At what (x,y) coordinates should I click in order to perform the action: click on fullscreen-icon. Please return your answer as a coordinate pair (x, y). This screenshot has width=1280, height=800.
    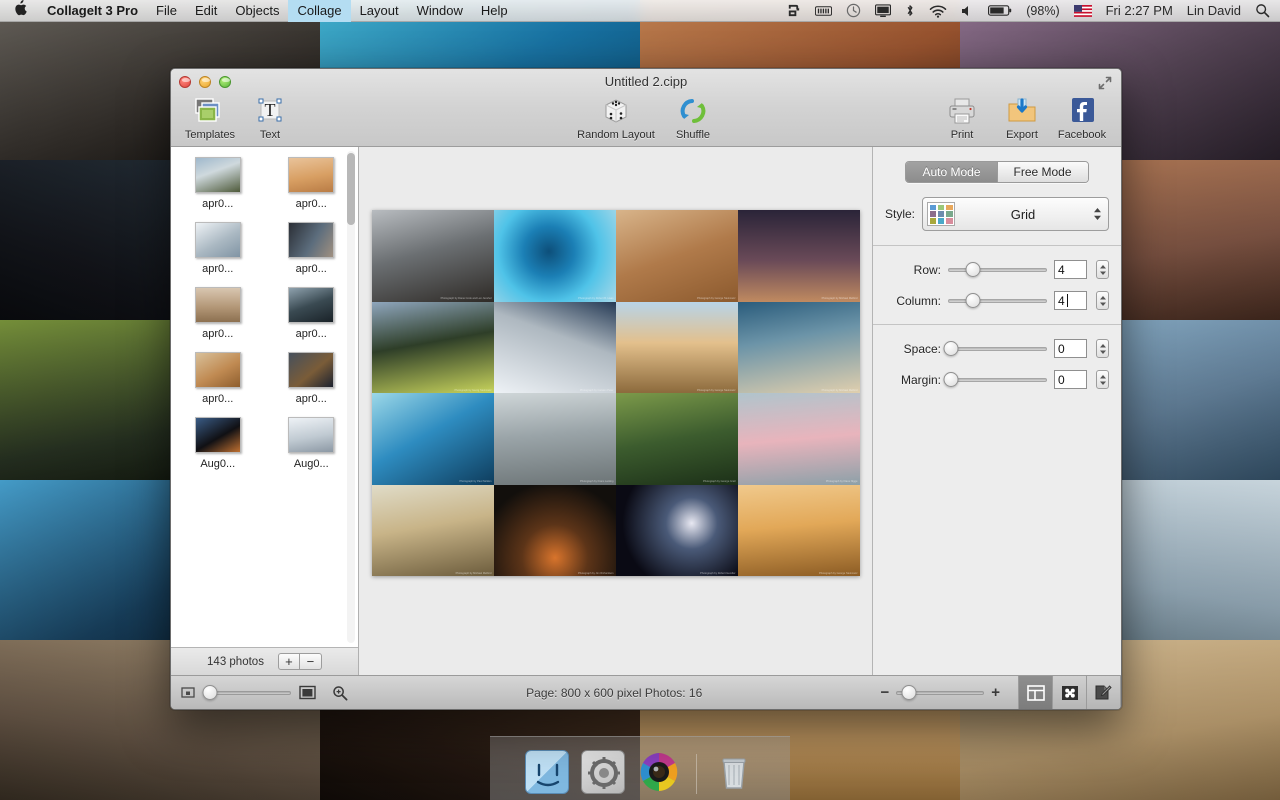
    Looking at the image, I should click on (1105, 83).